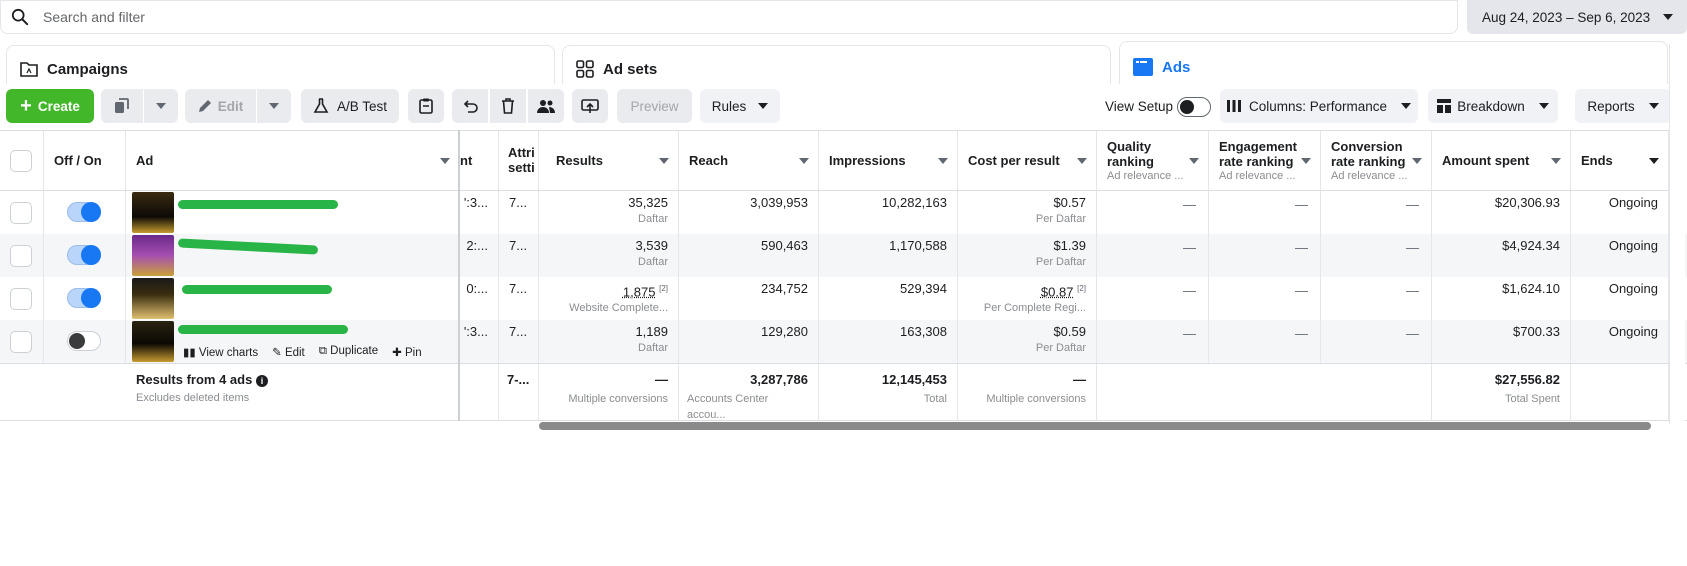 Image resolution: width=1687 pixels, height=566 pixels. I want to click on col-reach: Reach, so click(749, 160).